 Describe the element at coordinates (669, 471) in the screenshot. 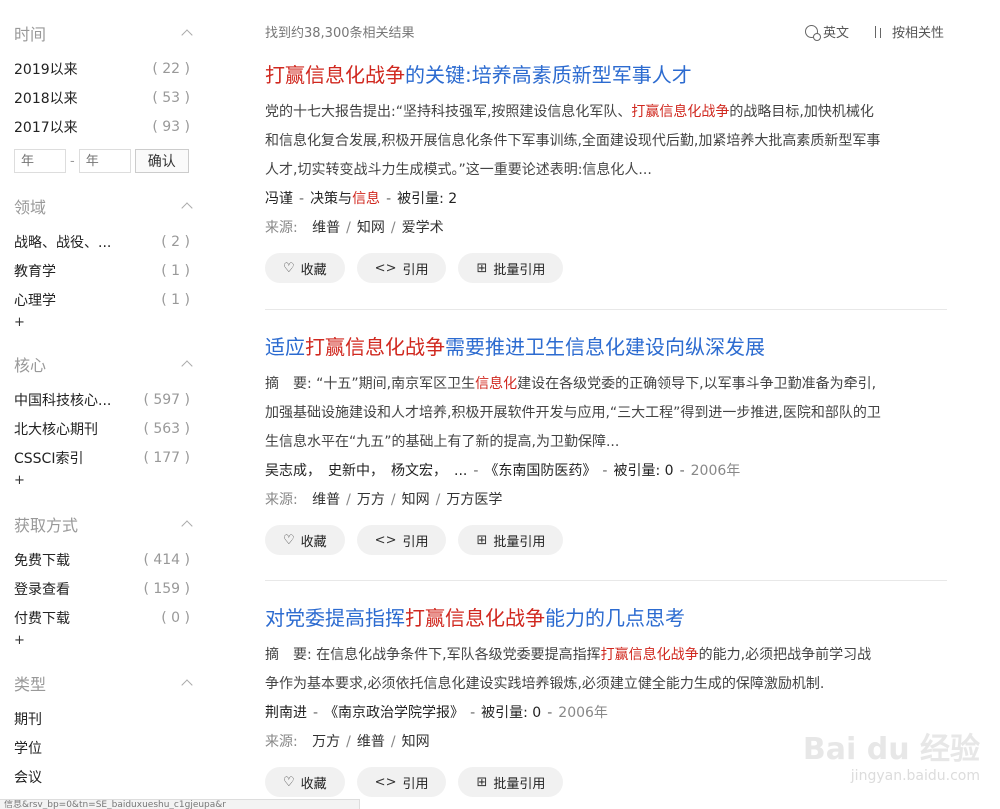

I see `cite-count: 0` at that location.